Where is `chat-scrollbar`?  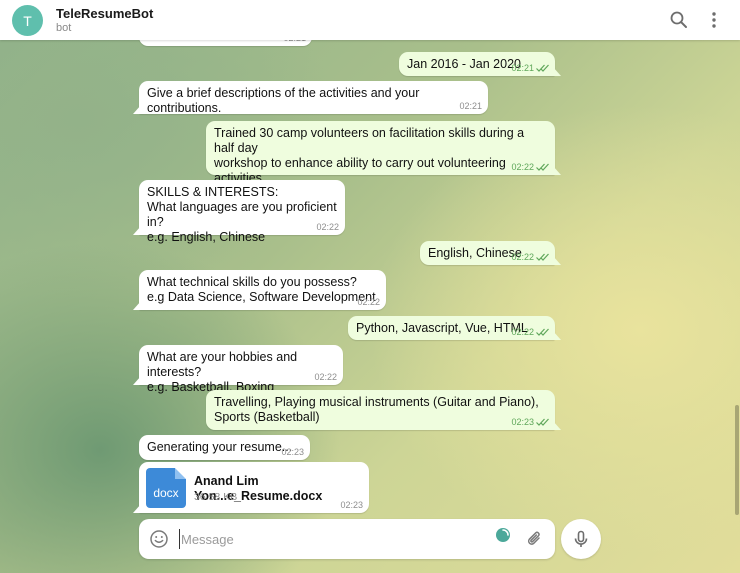 chat-scrollbar is located at coordinates (737, 460).